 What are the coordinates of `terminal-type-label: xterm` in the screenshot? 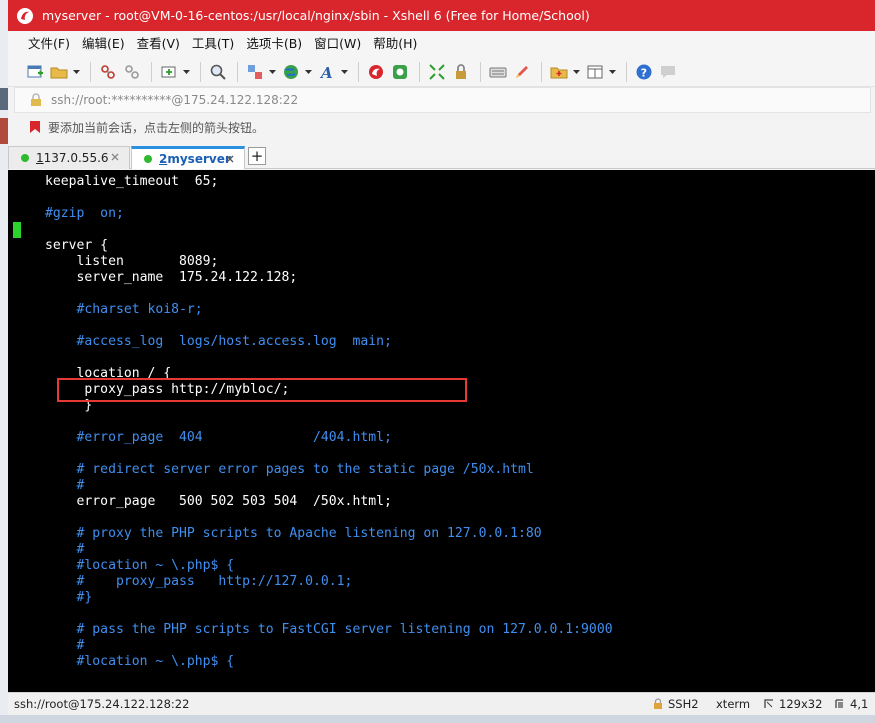 It's located at (733, 704).